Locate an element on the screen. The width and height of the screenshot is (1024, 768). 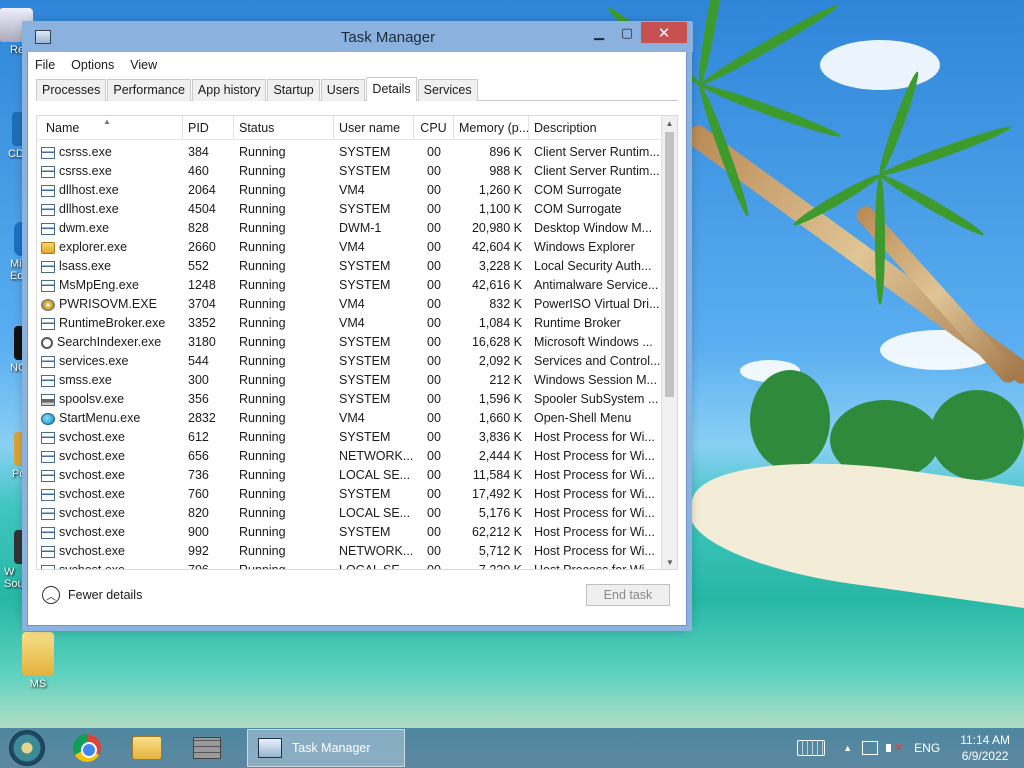
menu-file: File is located at coordinates (45, 65).